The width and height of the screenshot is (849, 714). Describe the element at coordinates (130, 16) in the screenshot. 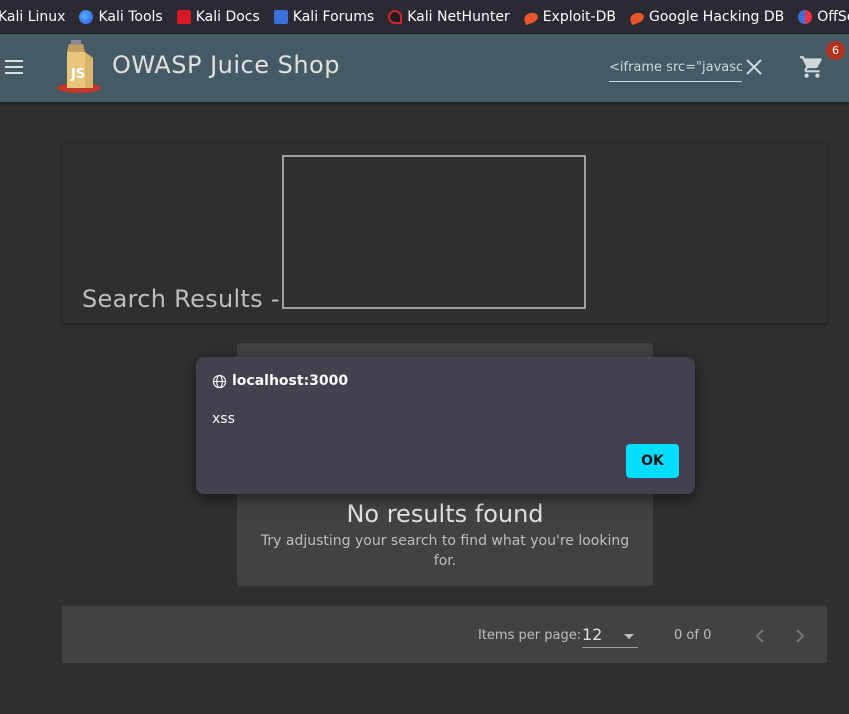

I see `bookmark-label: Kali Tools` at that location.